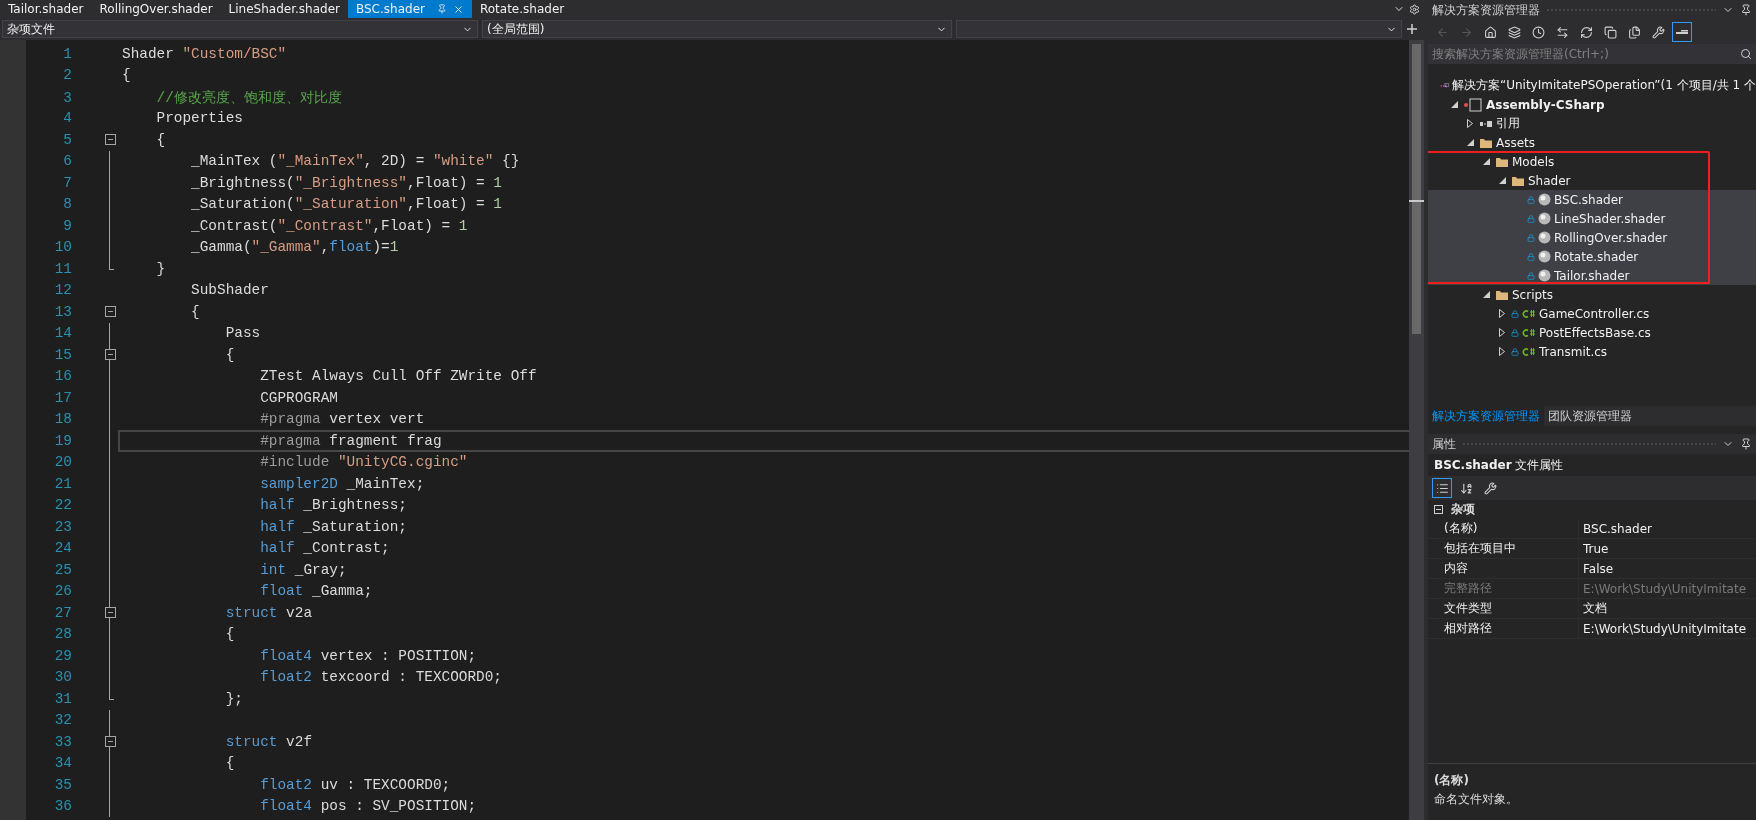 This screenshot has width=1756, height=820. What do you see at coordinates (62, 720) in the screenshot?
I see `line-number: 32` at bounding box center [62, 720].